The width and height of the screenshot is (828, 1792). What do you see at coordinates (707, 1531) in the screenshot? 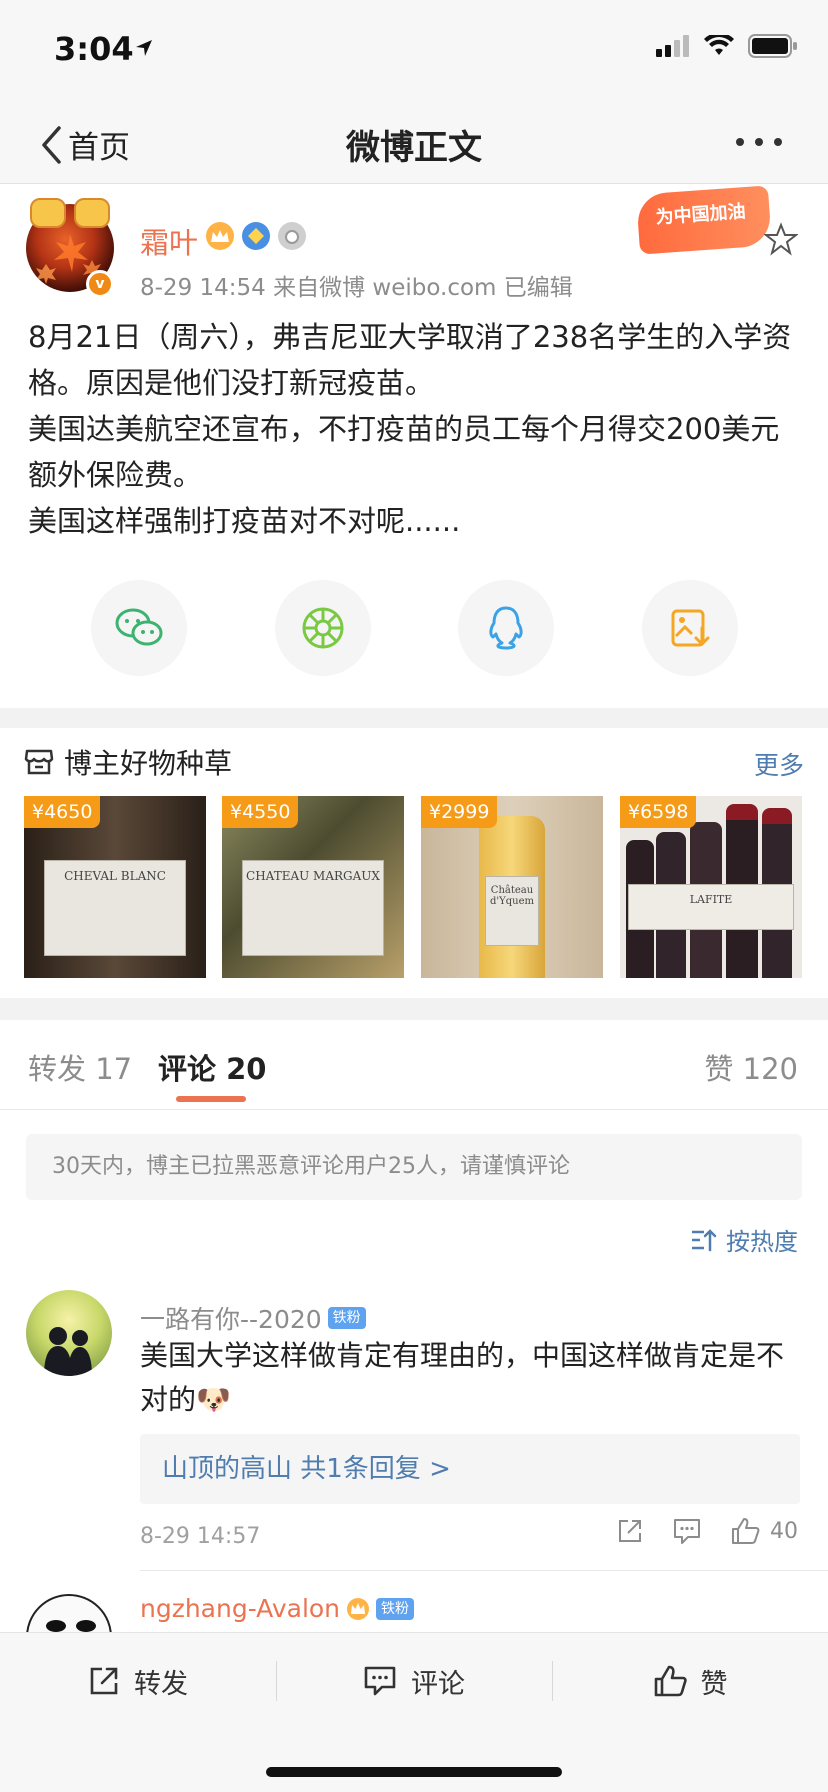
I see `comment-actions: 40` at bounding box center [707, 1531].